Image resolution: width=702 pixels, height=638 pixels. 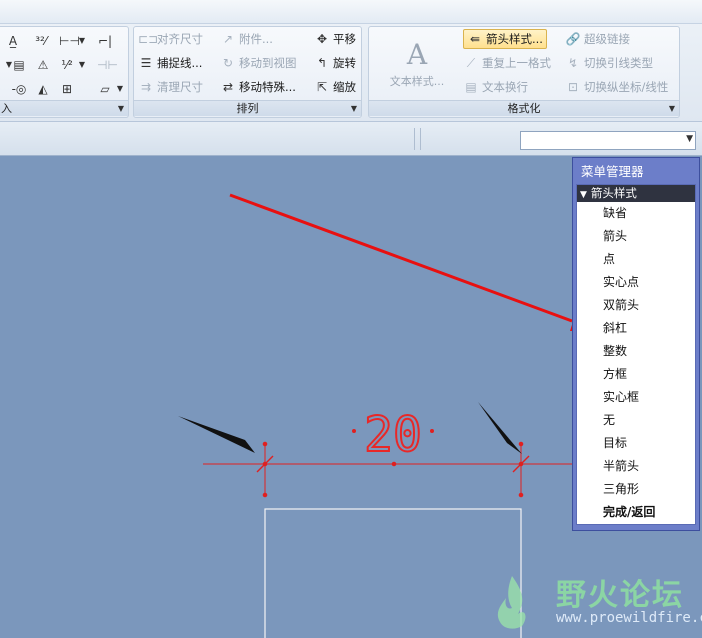 I want to click on menu-item-none: 无, so click(x=636, y=420).